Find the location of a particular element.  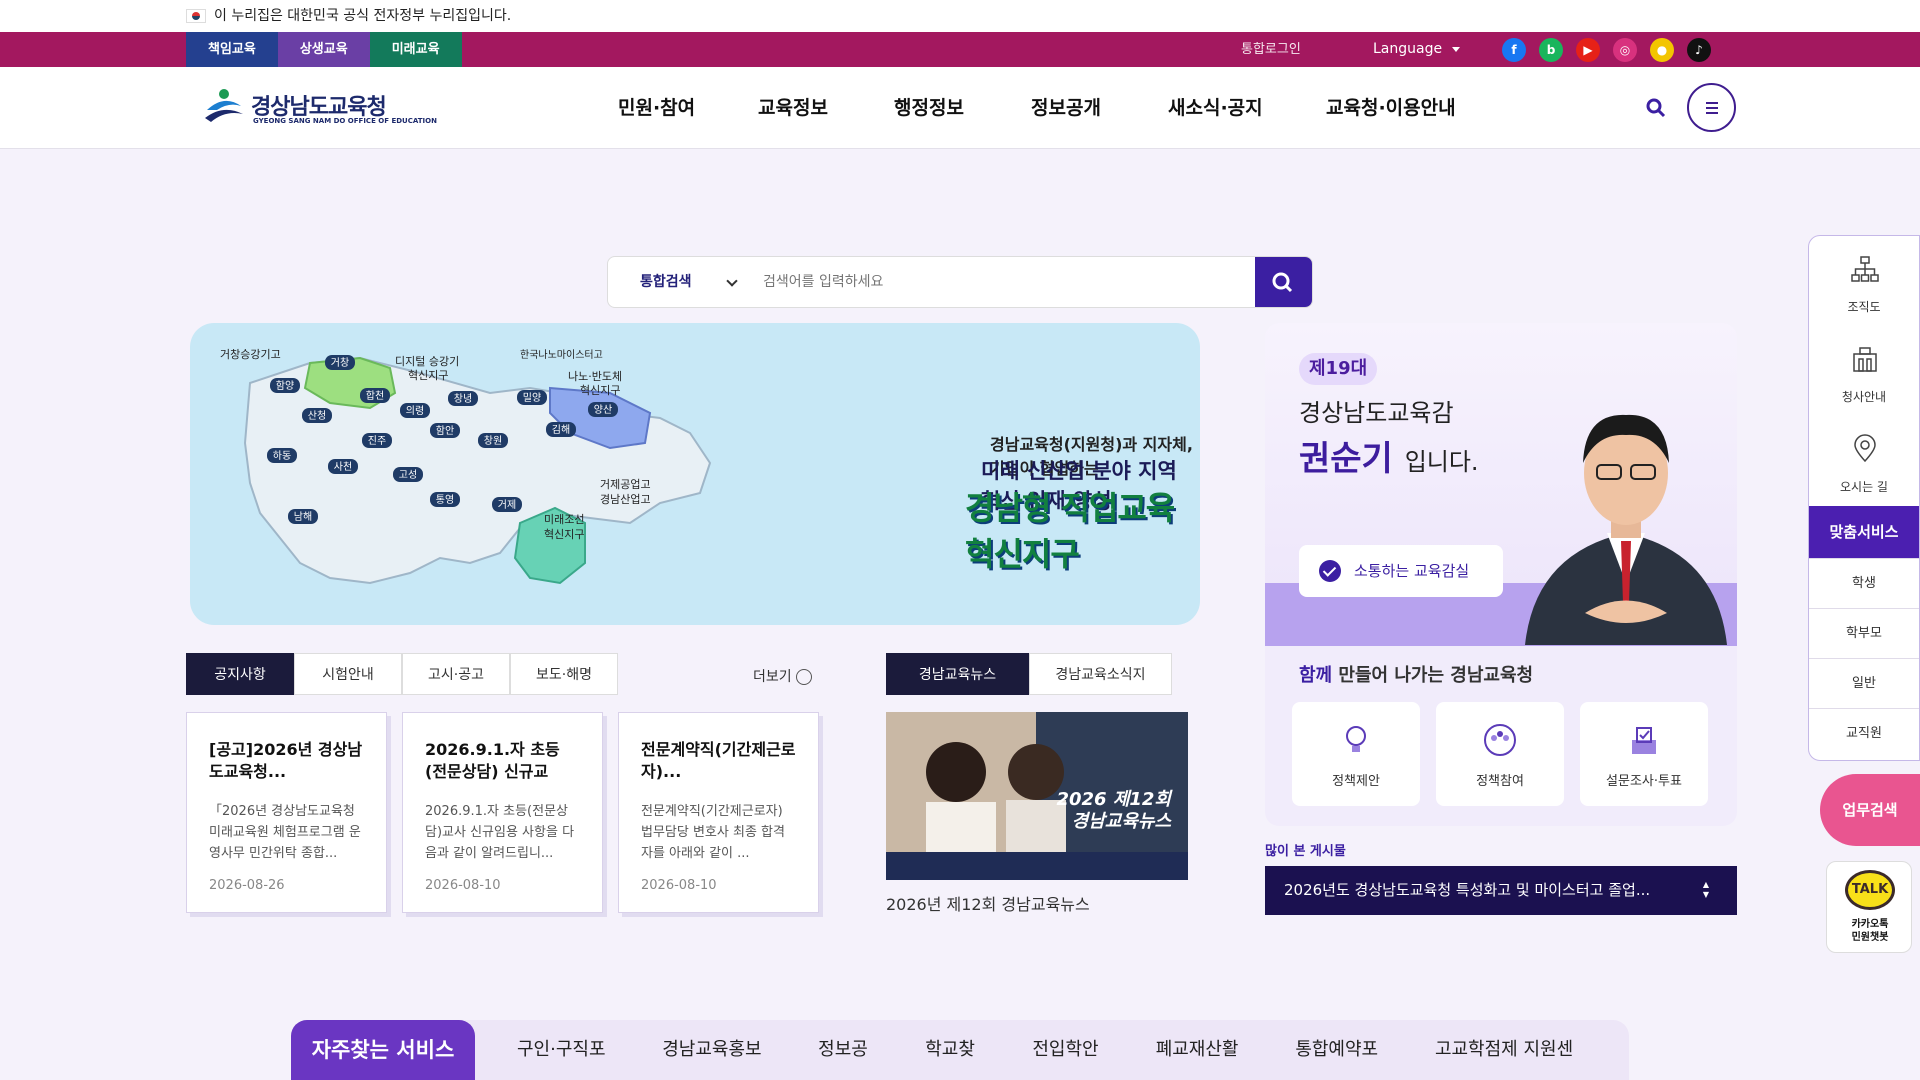

banner-line-3: 경남형 직업교육 혁신지구 is located at coordinates (1070, 531).